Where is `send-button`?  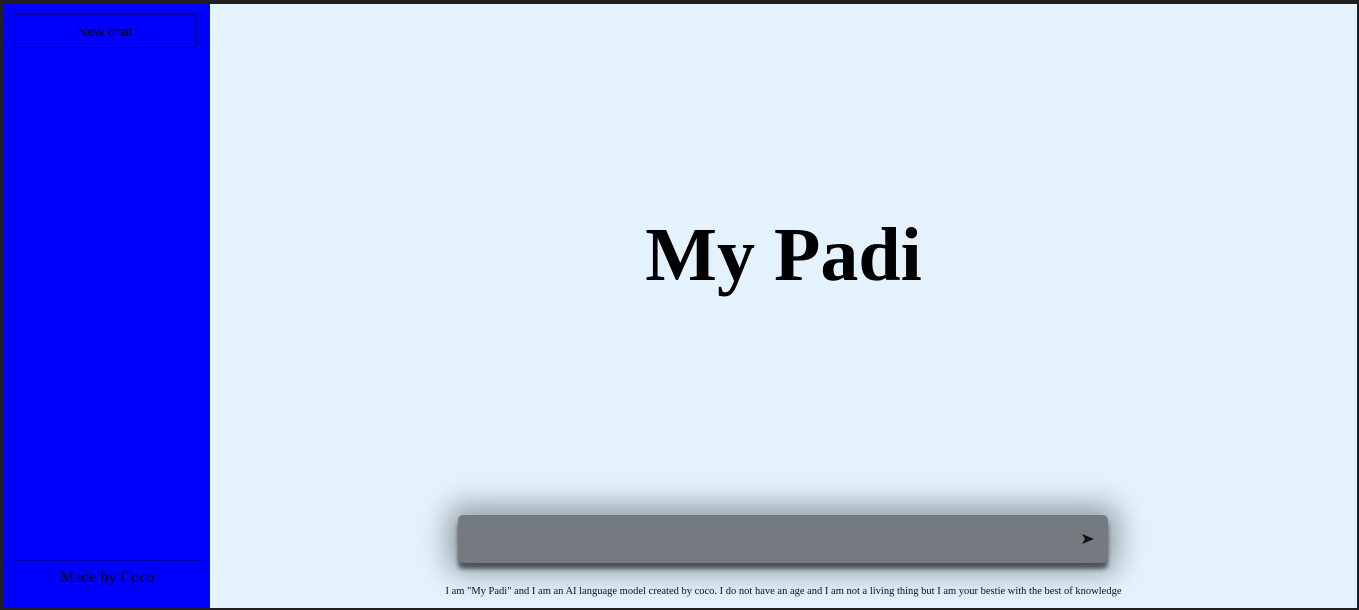
send-button is located at coordinates (1088, 539).